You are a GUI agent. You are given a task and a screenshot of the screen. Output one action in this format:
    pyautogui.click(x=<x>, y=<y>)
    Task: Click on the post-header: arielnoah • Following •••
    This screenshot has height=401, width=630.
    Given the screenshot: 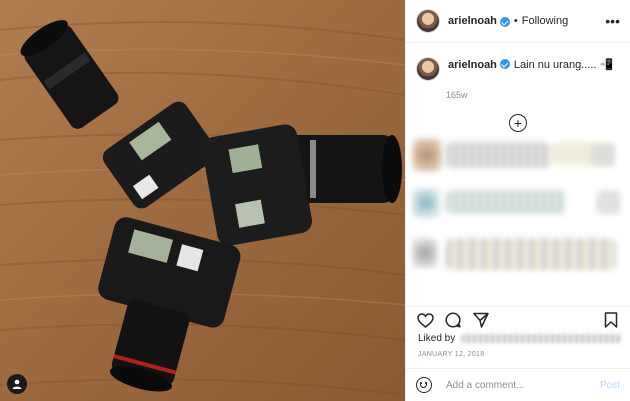 What is the action you would take?
    pyautogui.click(x=518, y=21)
    